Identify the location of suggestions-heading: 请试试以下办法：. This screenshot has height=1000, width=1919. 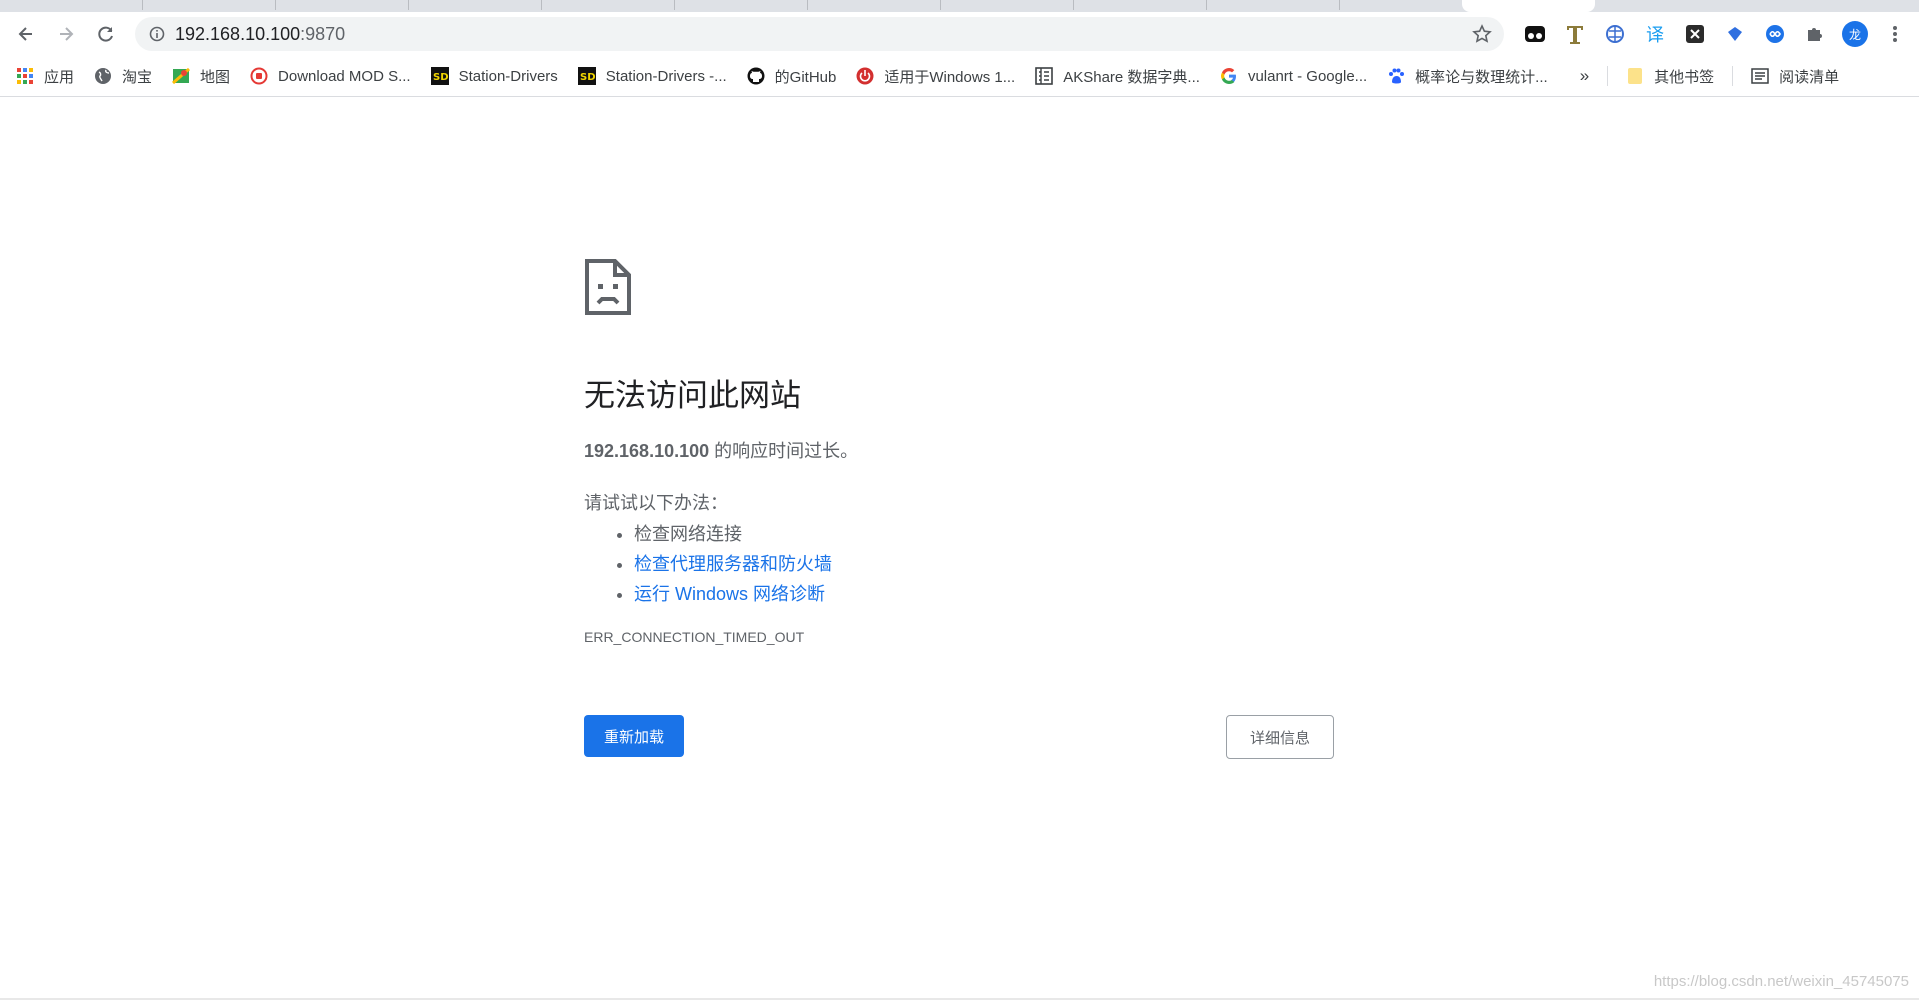
(656, 503).